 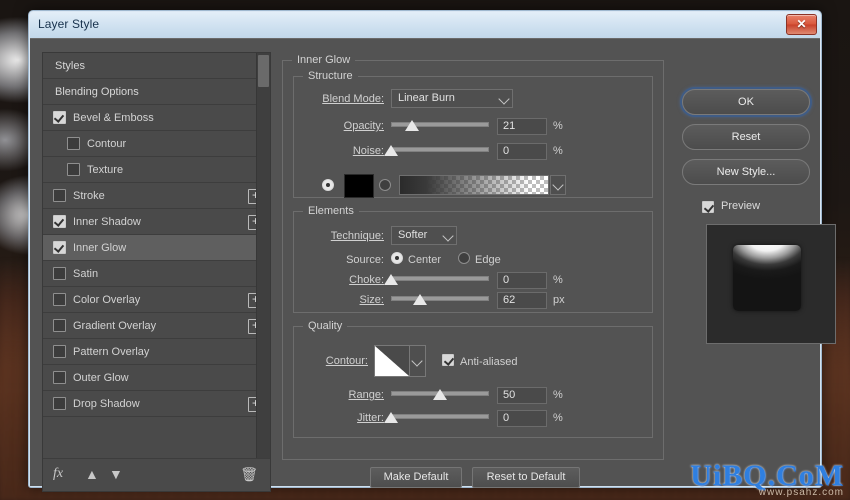 What do you see at coordinates (156, 474) in the screenshot?
I see `styles-footer-toolbar: fx ▲ ▼ 🗑` at bounding box center [156, 474].